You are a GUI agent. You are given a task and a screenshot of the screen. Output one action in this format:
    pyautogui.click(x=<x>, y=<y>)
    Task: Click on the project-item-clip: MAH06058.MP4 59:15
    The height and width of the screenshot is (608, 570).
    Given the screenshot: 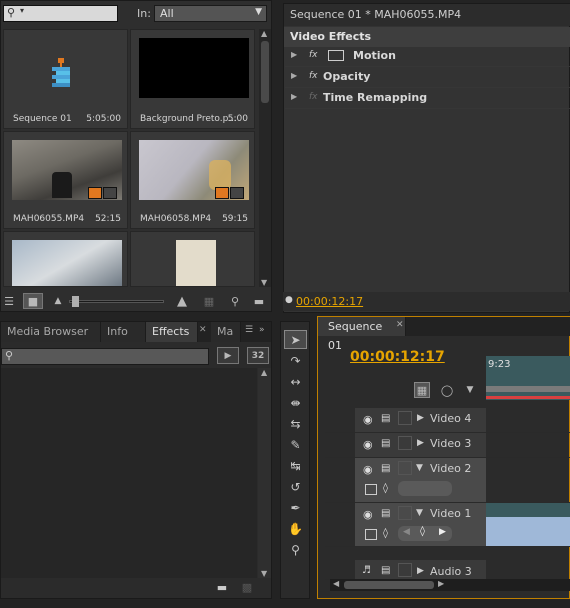 What is the action you would take?
    pyautogui.click(x=192, y=180)
    